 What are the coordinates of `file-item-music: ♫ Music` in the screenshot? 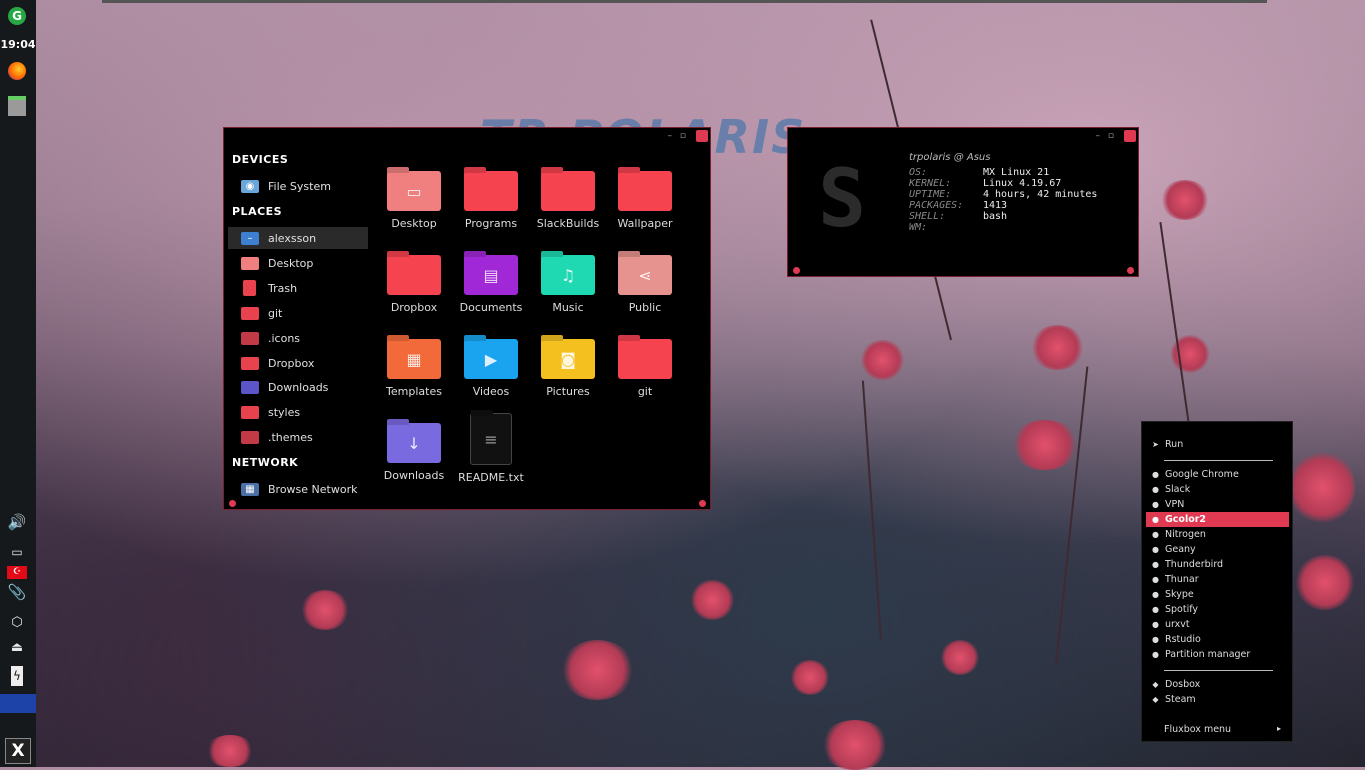 It's located at (568, 284).